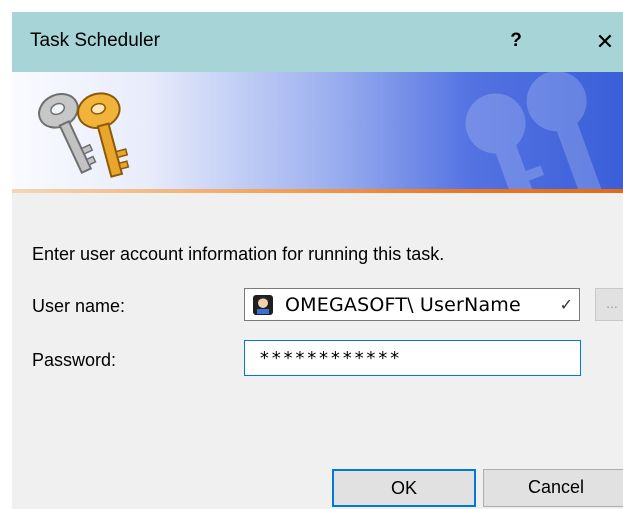 The image size is (623, 509). What do you see at coordinates (79, 306) in the screenshot?
I see `user-name-label: User name:` at bounding box center [79, 306].